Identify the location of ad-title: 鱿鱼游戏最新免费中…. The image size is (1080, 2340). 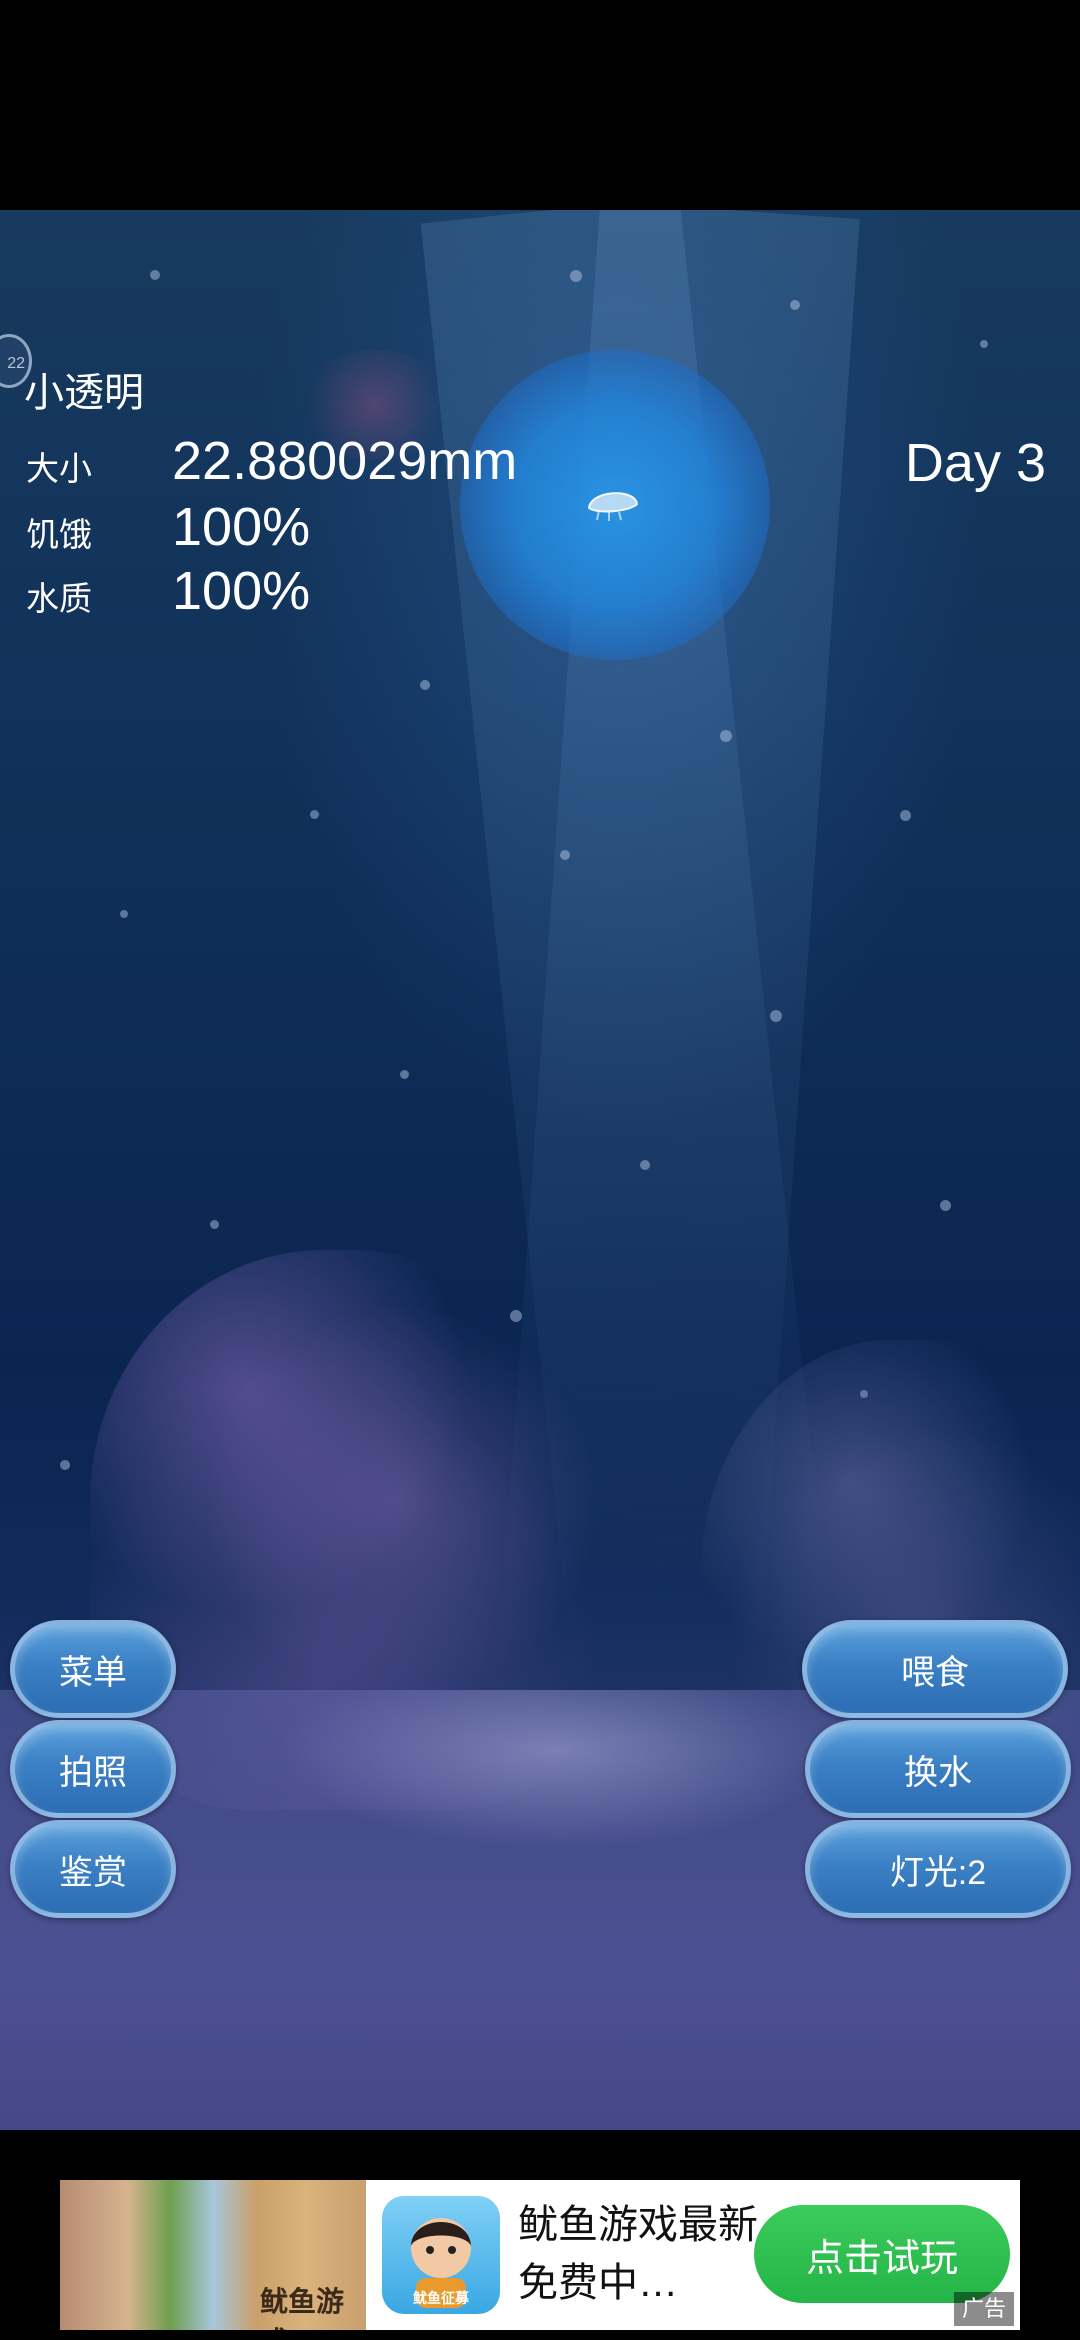
(643, 2254).